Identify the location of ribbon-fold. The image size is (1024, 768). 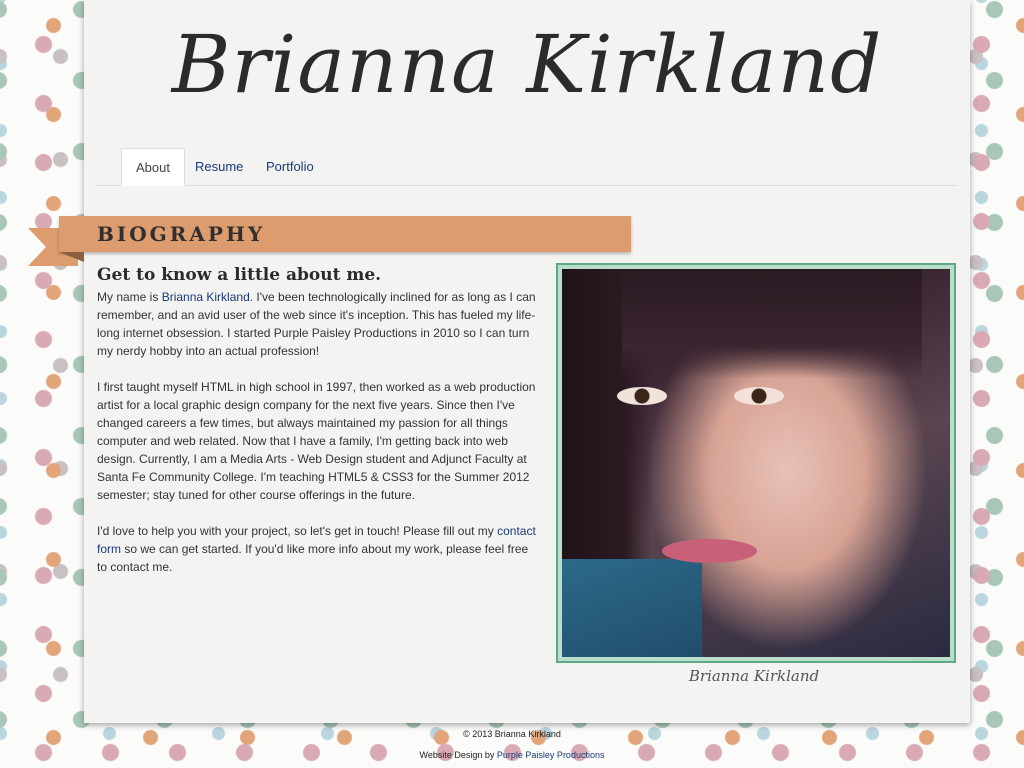
(71, 257).